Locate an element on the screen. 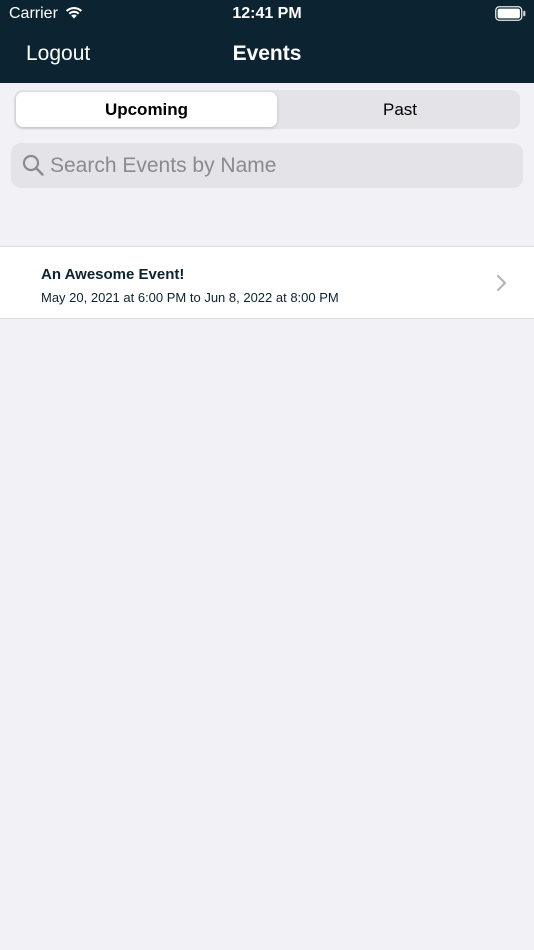 The width and height of the screenshot is (534, 950). navigation-bar: Logout Events is located at coordinates (267, 55).